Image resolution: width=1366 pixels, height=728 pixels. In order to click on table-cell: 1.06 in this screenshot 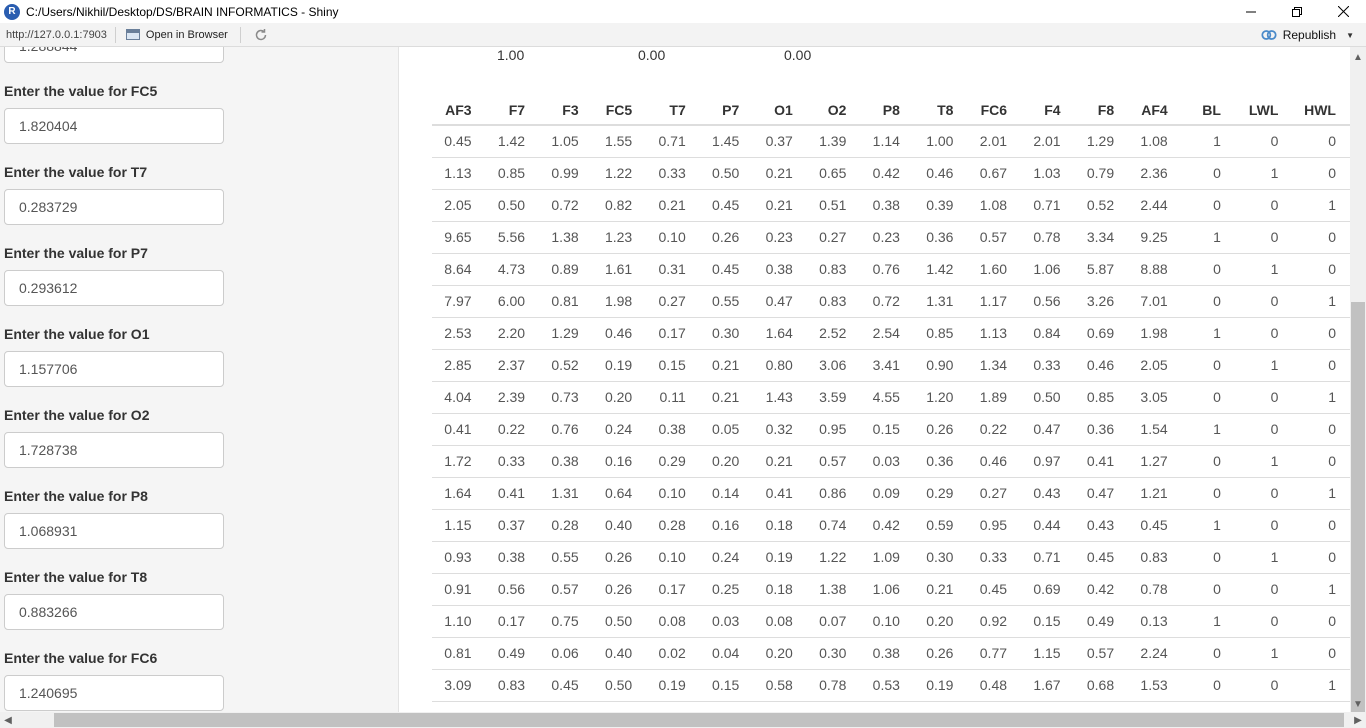, I will do `click(887, 589)`.